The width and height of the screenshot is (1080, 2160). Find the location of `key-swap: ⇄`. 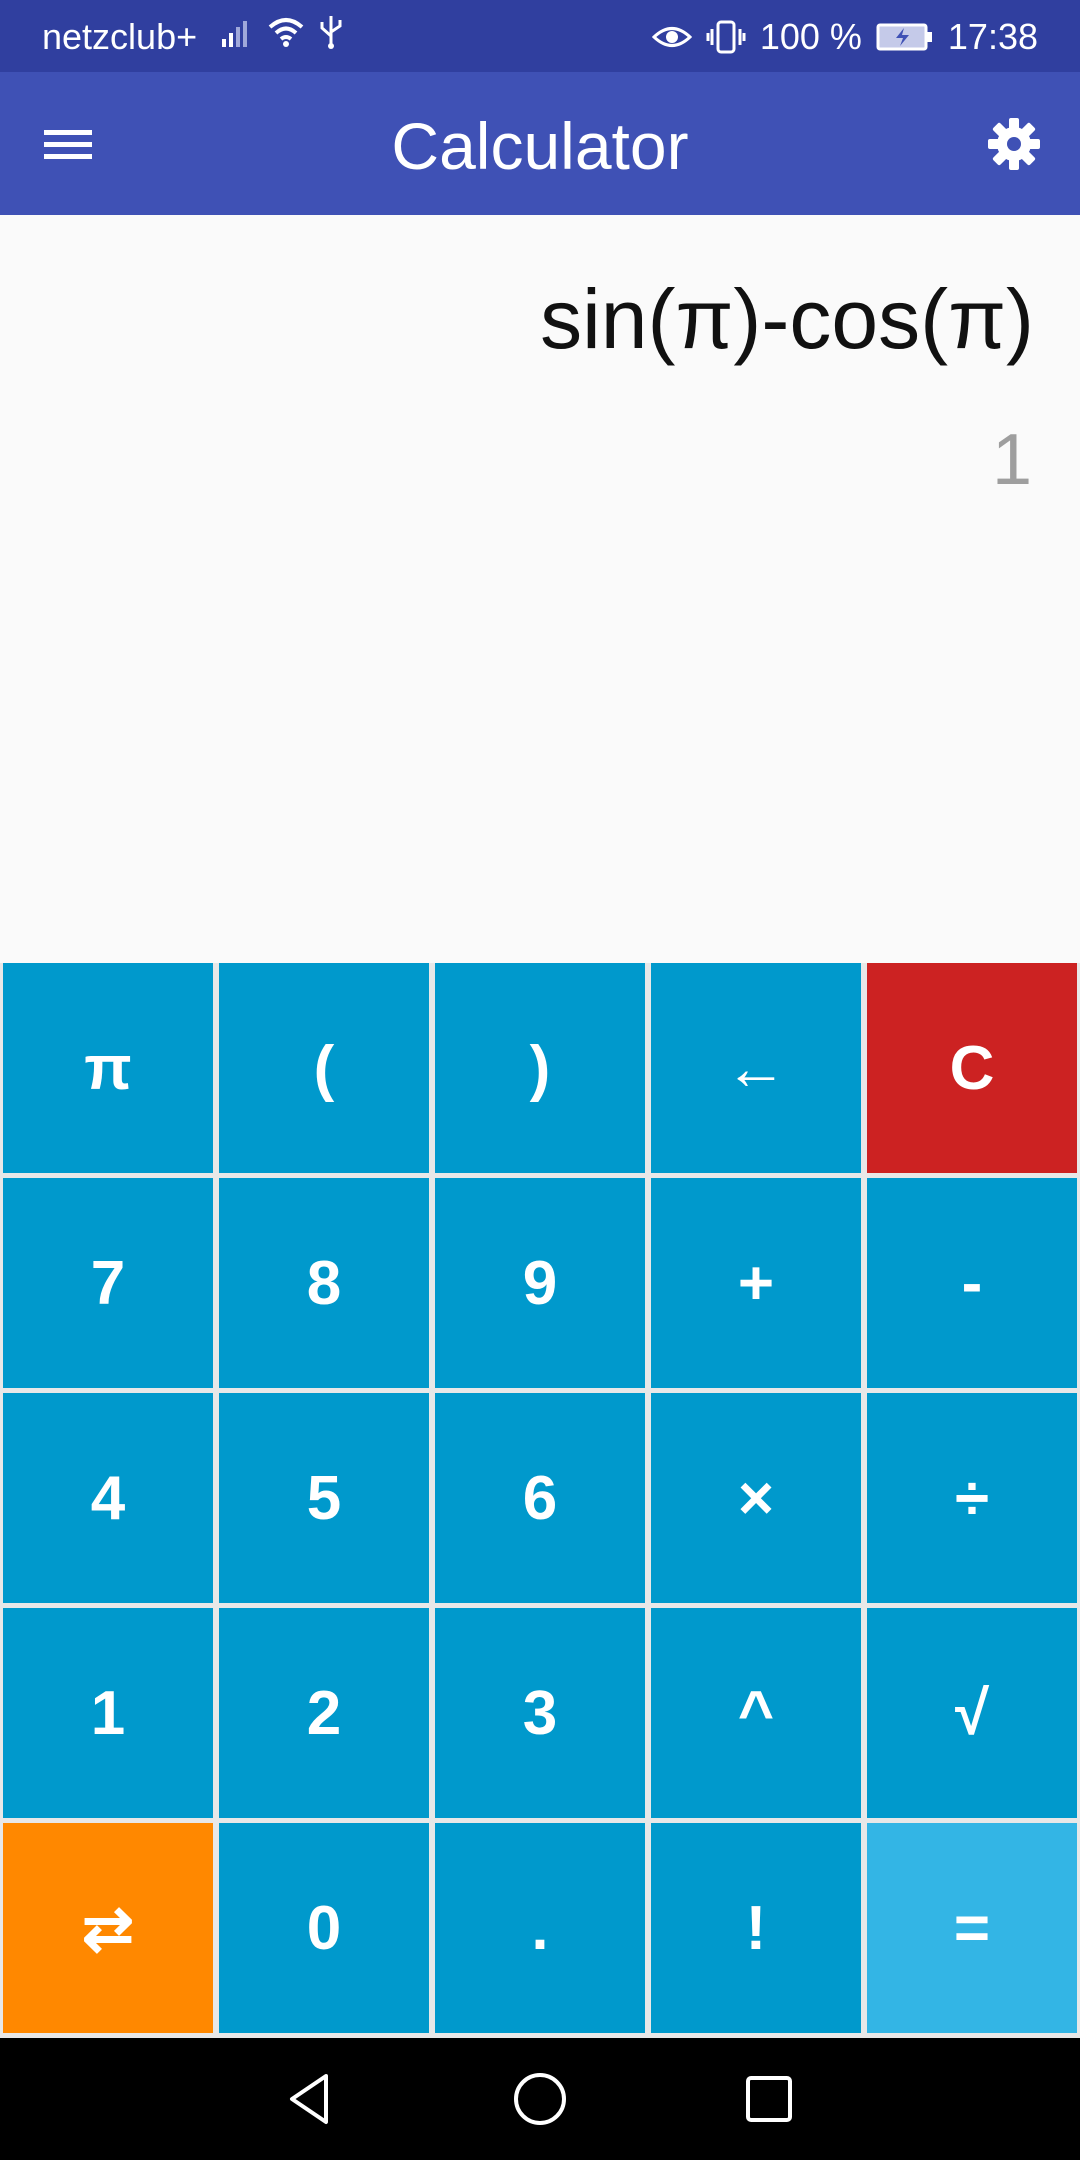

key-swap: ⇄ is located at coordinates (108, 1928).